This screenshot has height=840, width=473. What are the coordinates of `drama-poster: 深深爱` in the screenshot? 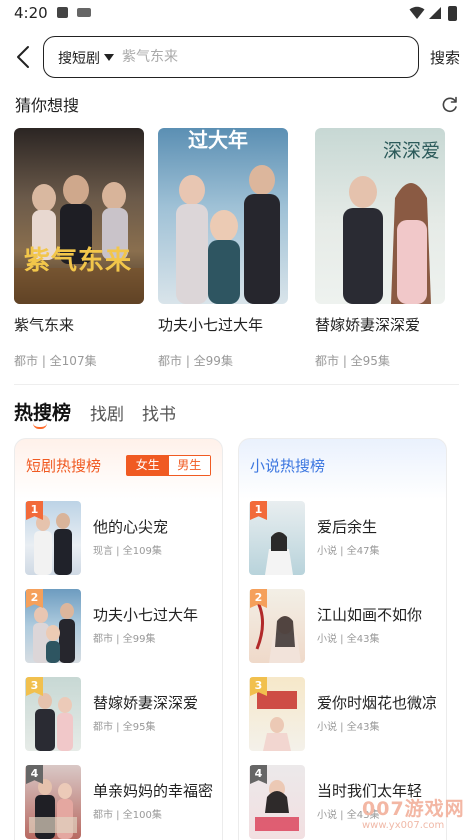 It's located at (380, 216).